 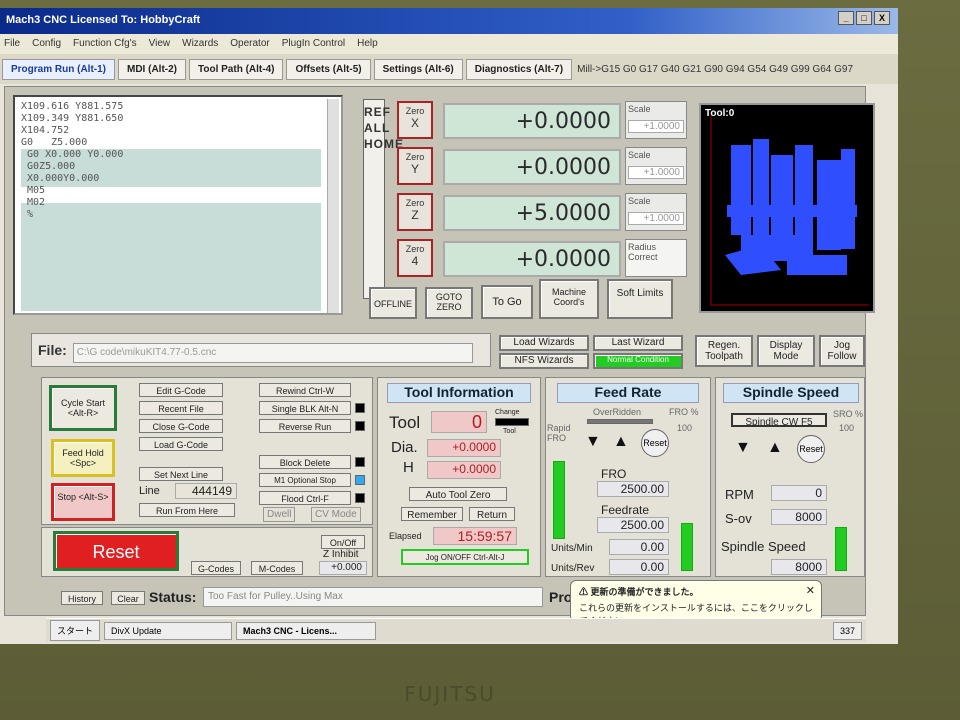 I want to click on start-button: スタート, so click(x=75, y=630).